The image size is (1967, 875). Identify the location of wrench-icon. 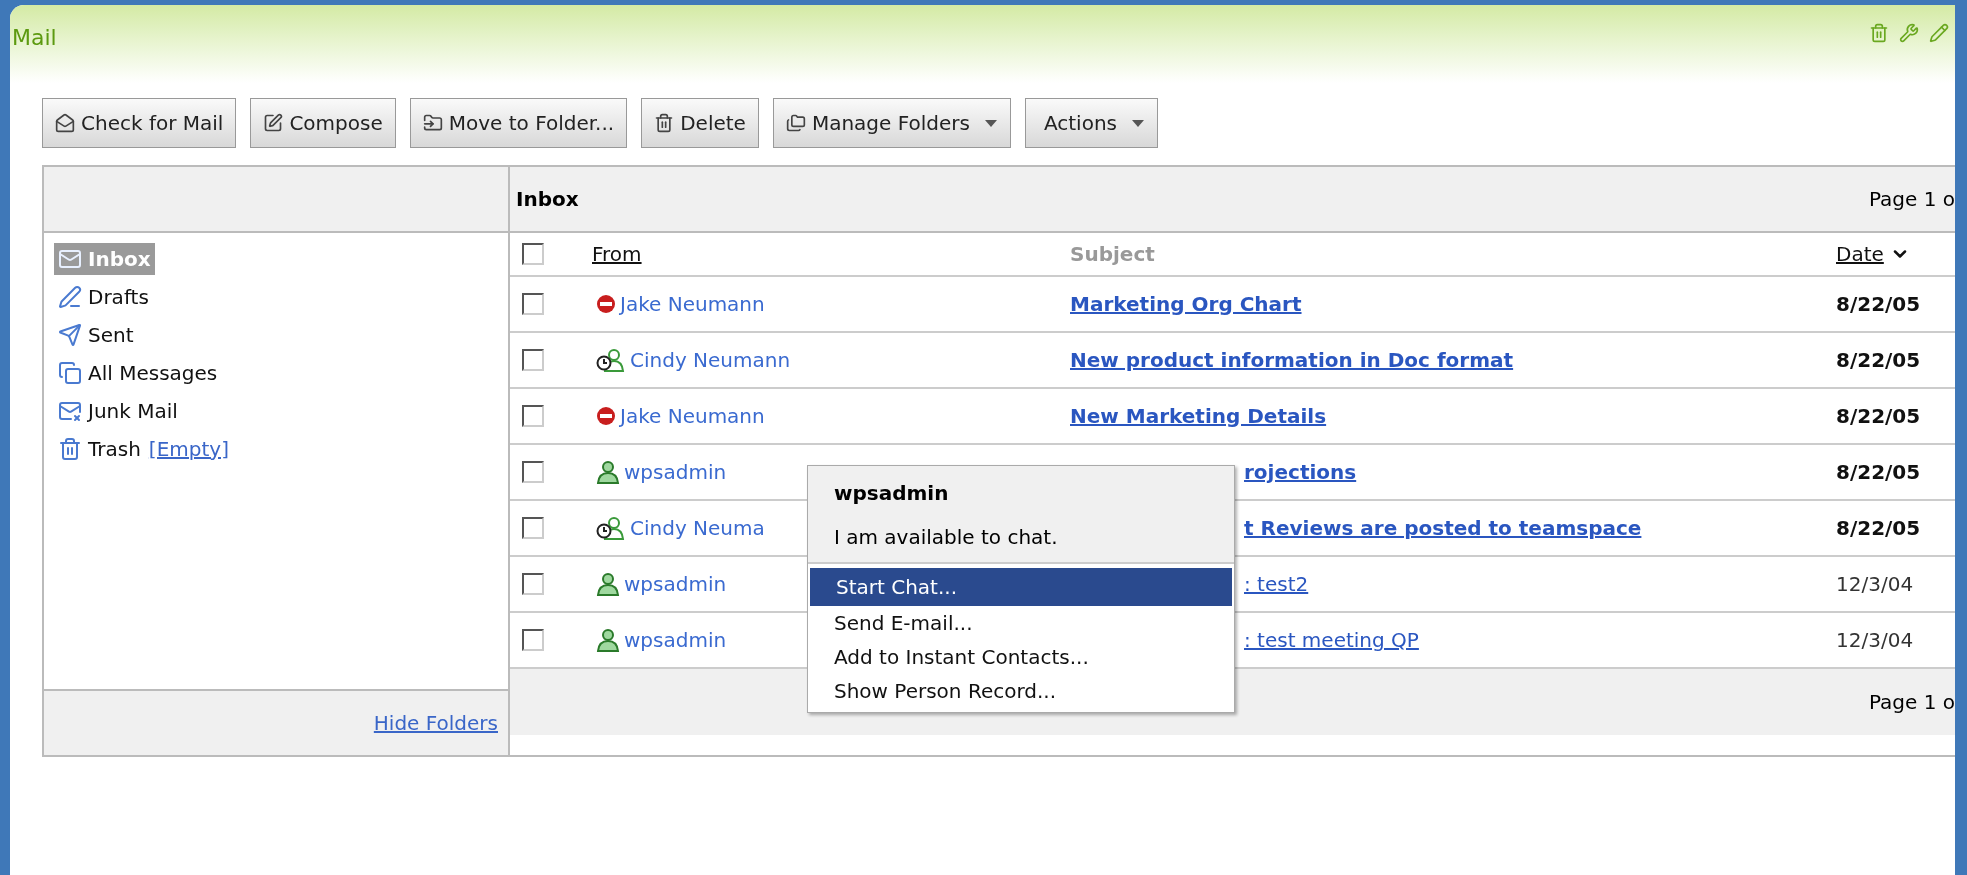
(1909, 33).